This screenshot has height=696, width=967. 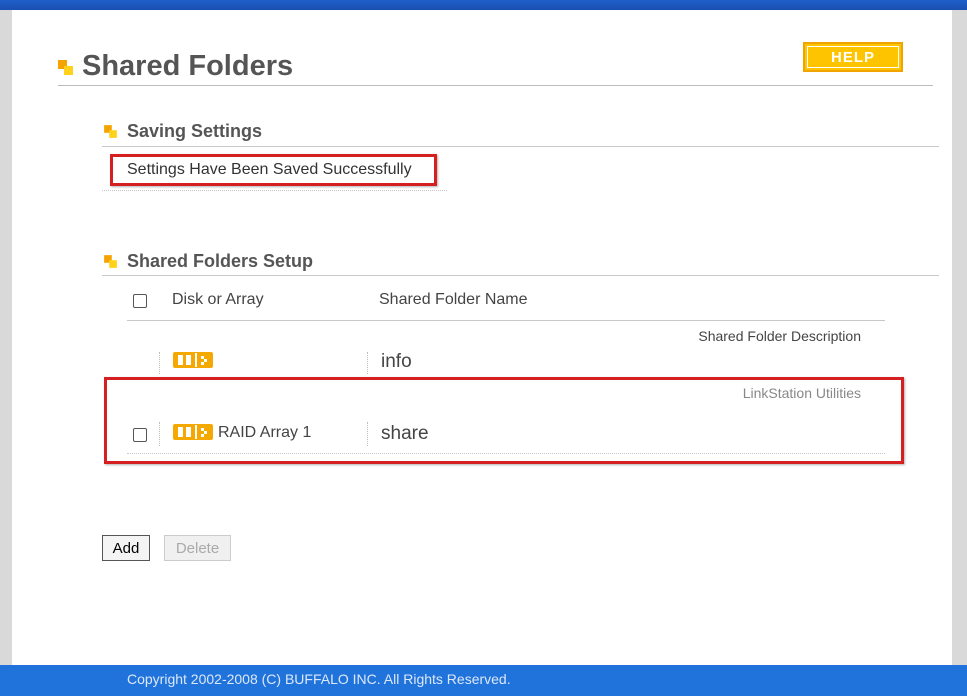 What do you see at coordinates (220, 261) in the screenshot?
I see `setup-title: Shared Folders Setup` at bounding box center [220, 261].